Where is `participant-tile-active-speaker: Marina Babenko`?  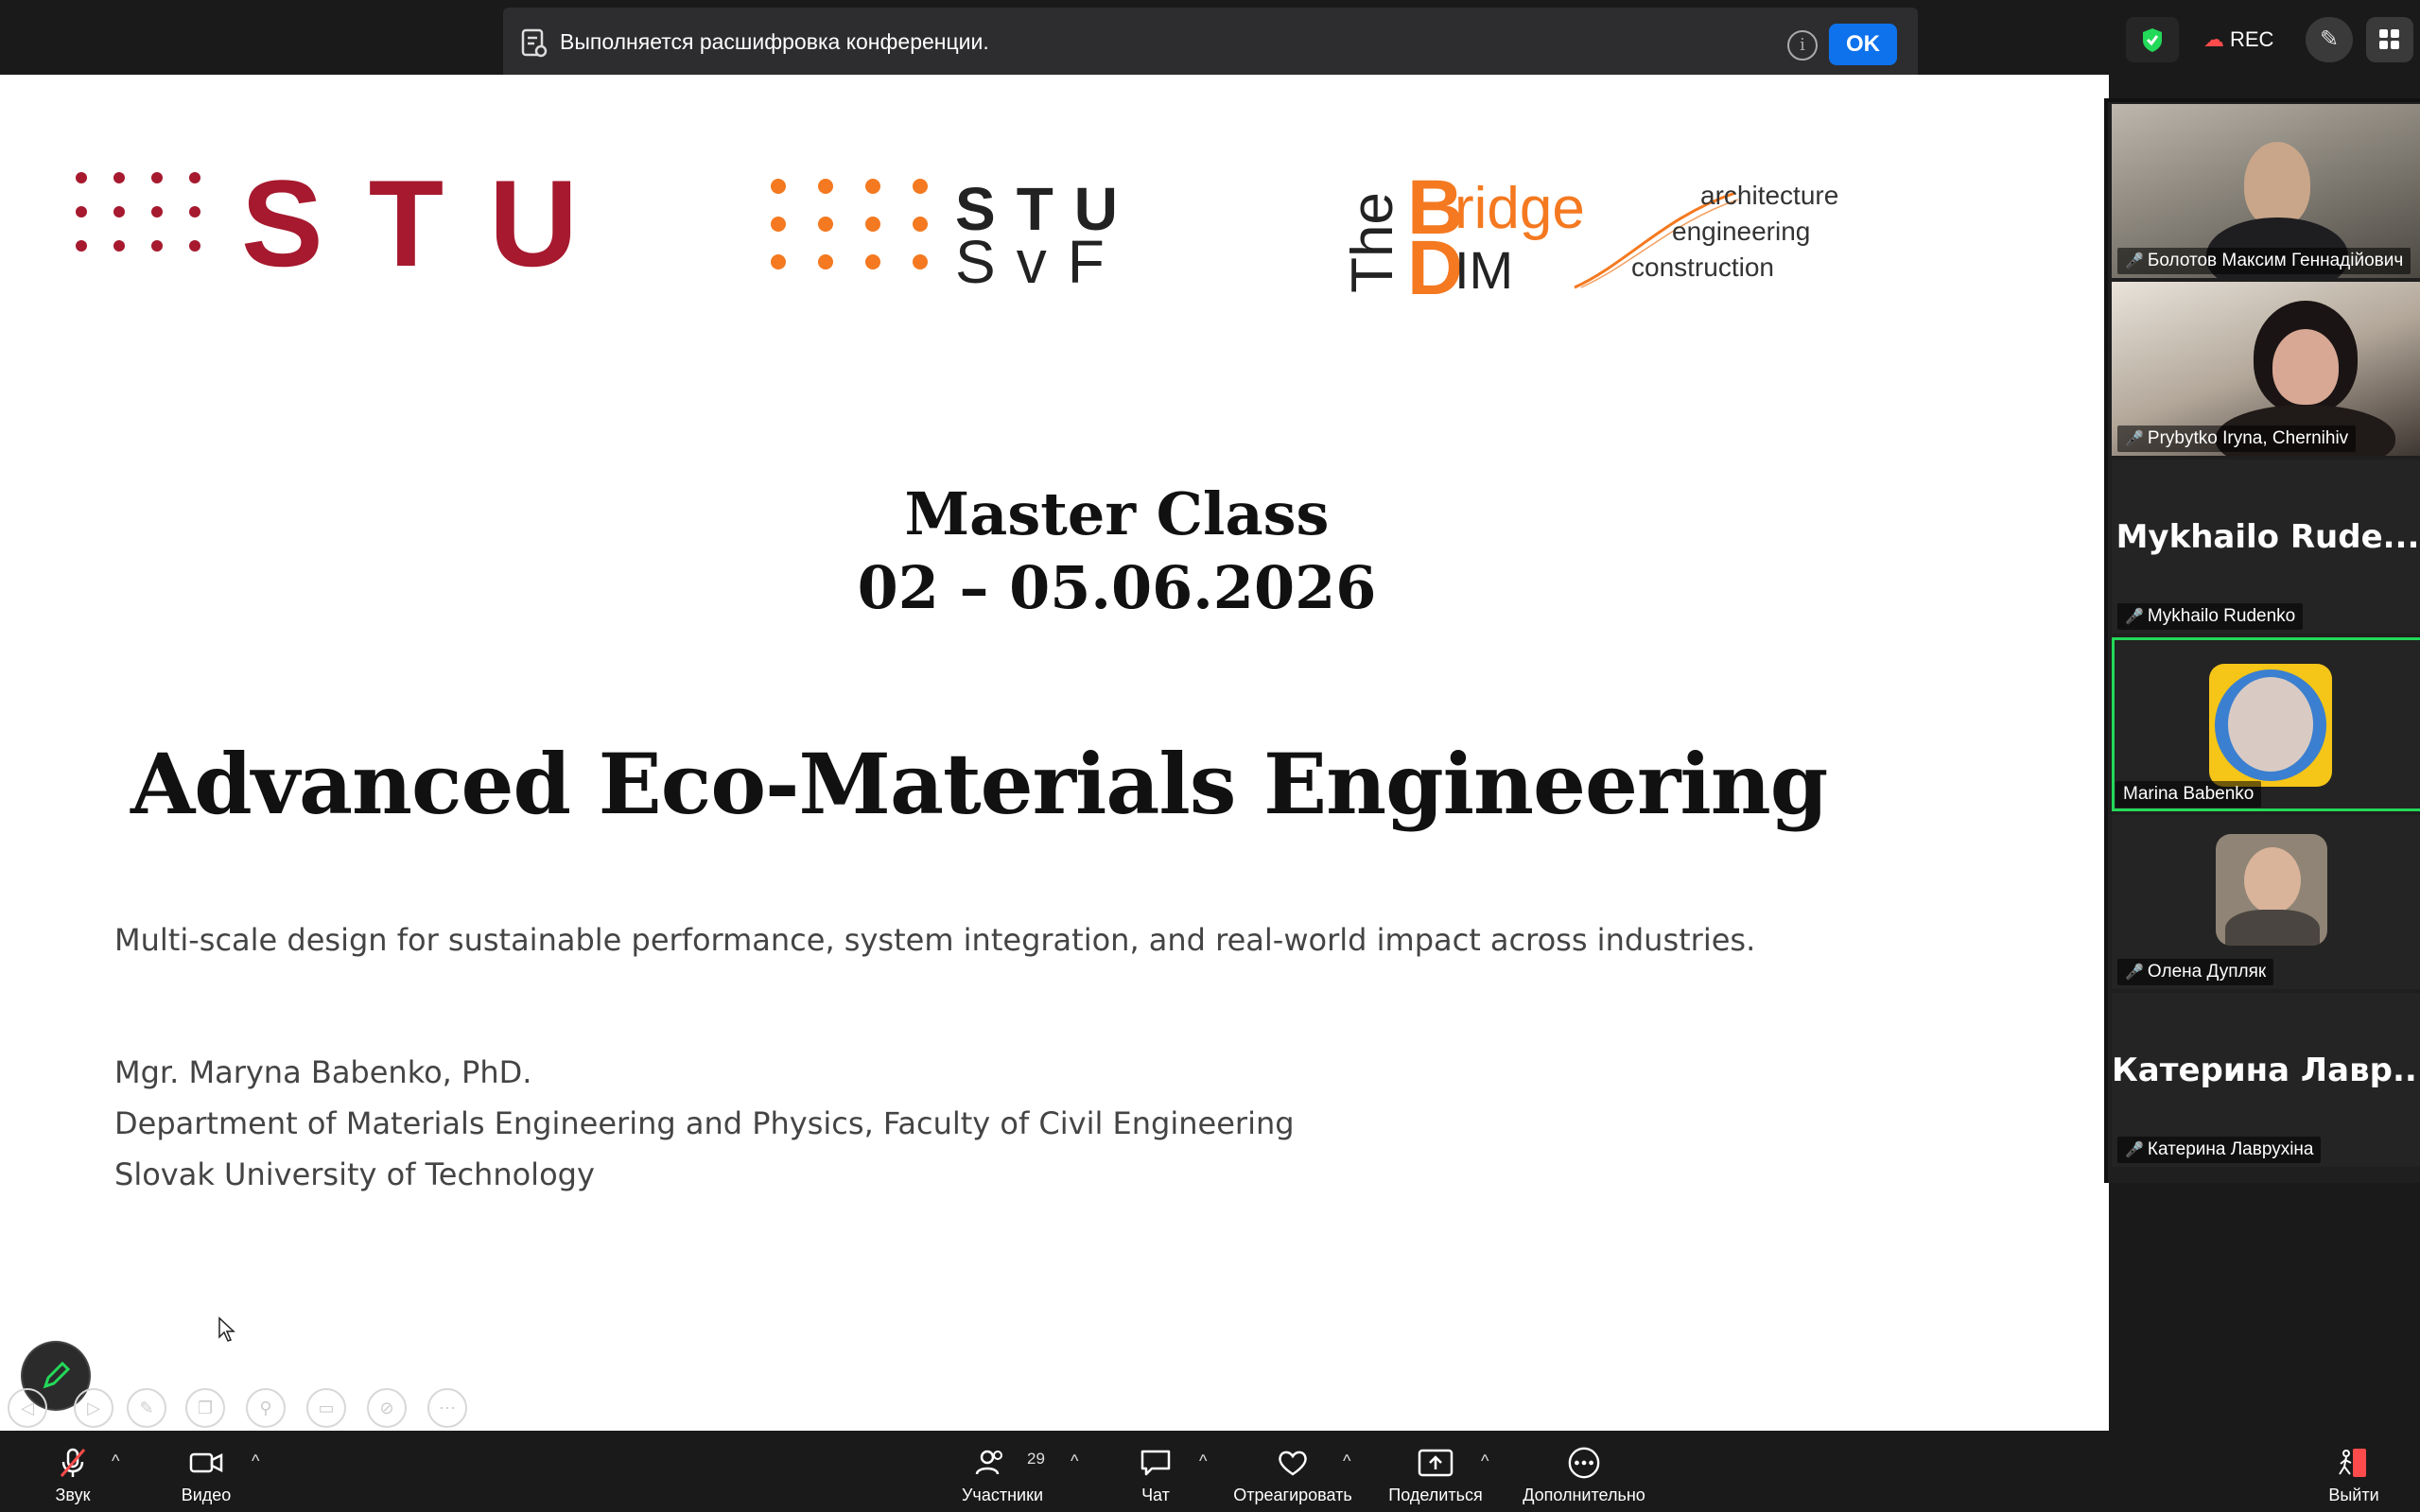
participant-tile-active-speaker: Marina Babenko is located at coordinates (2266, 724).